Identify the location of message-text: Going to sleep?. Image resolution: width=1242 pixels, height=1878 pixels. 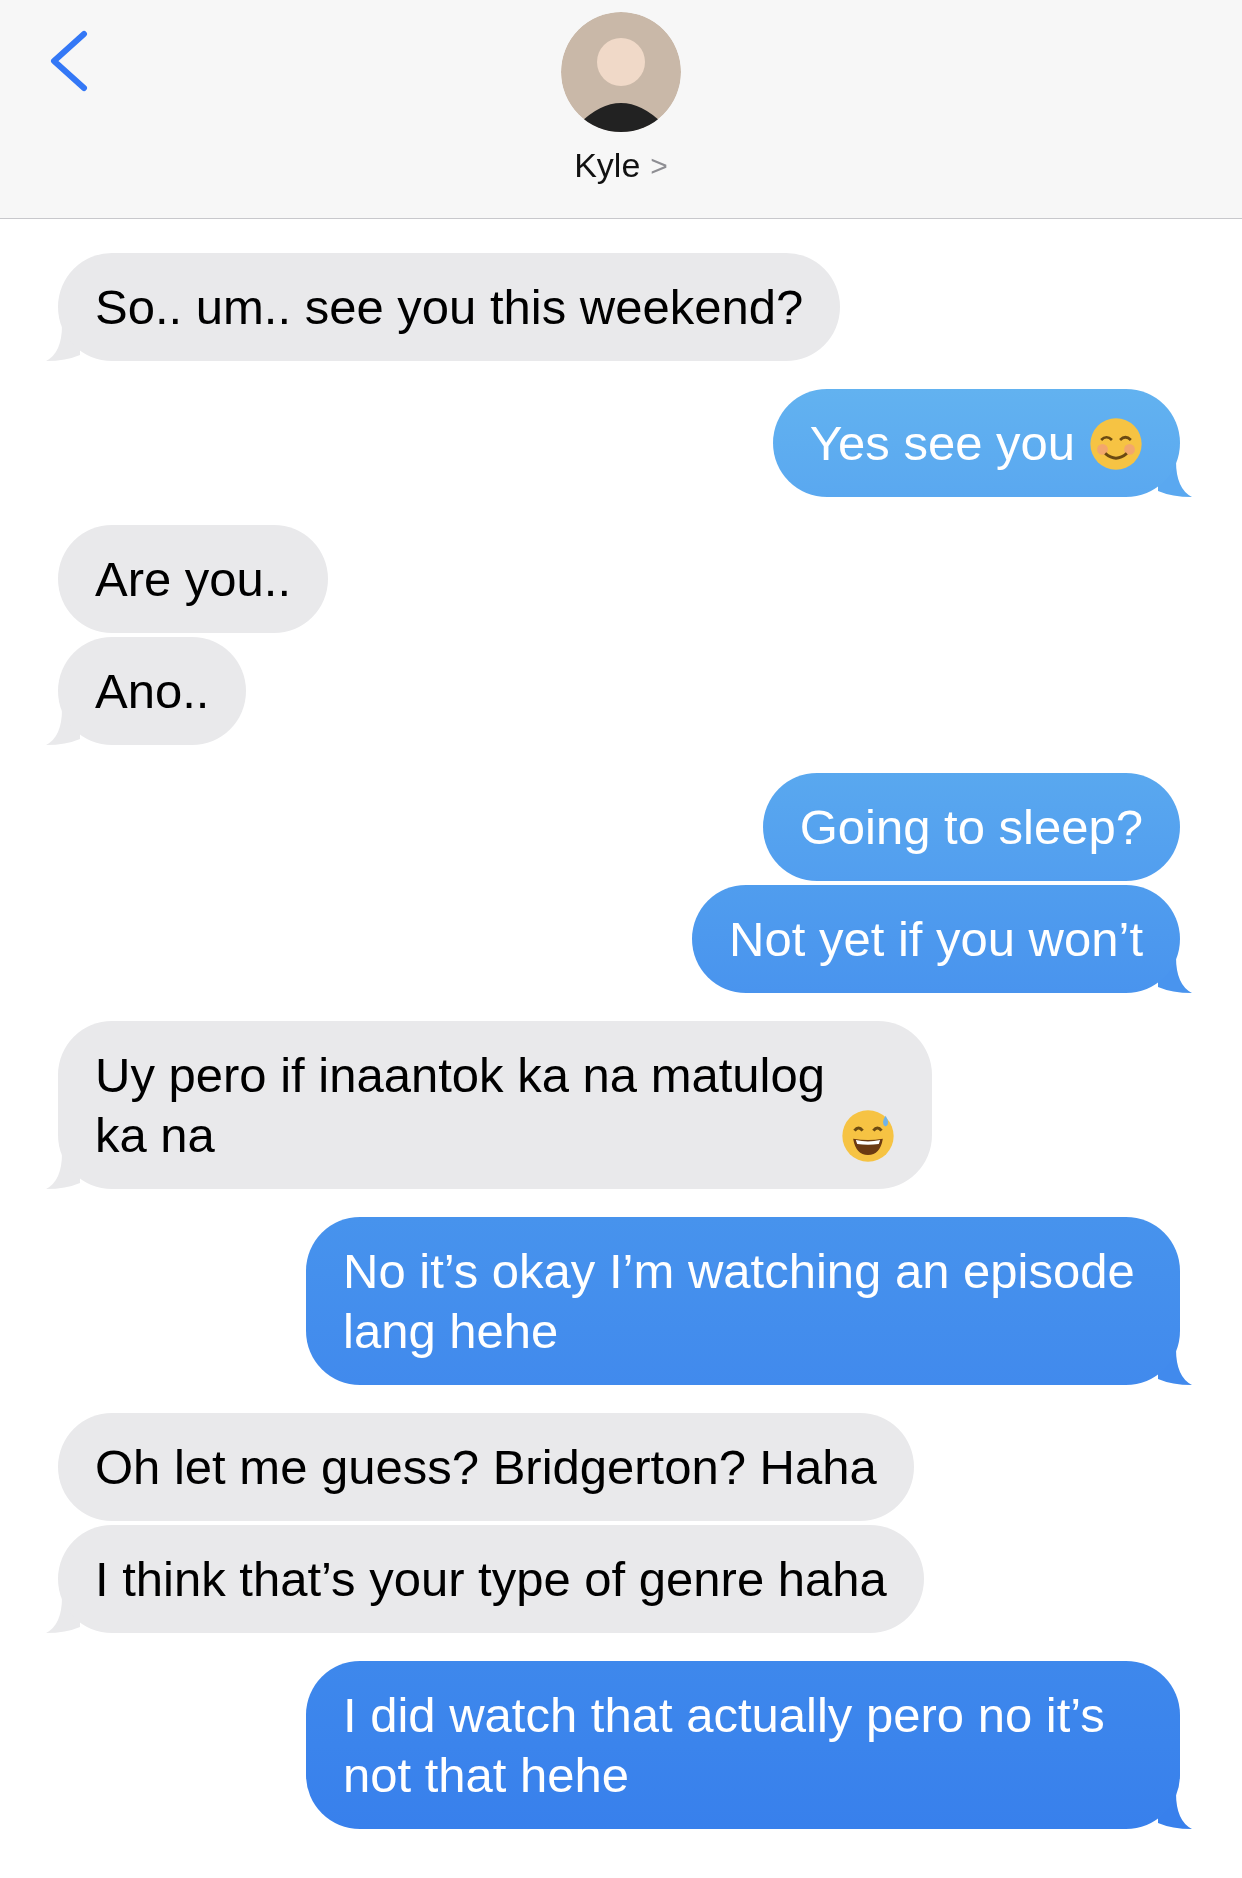
(971, 827).